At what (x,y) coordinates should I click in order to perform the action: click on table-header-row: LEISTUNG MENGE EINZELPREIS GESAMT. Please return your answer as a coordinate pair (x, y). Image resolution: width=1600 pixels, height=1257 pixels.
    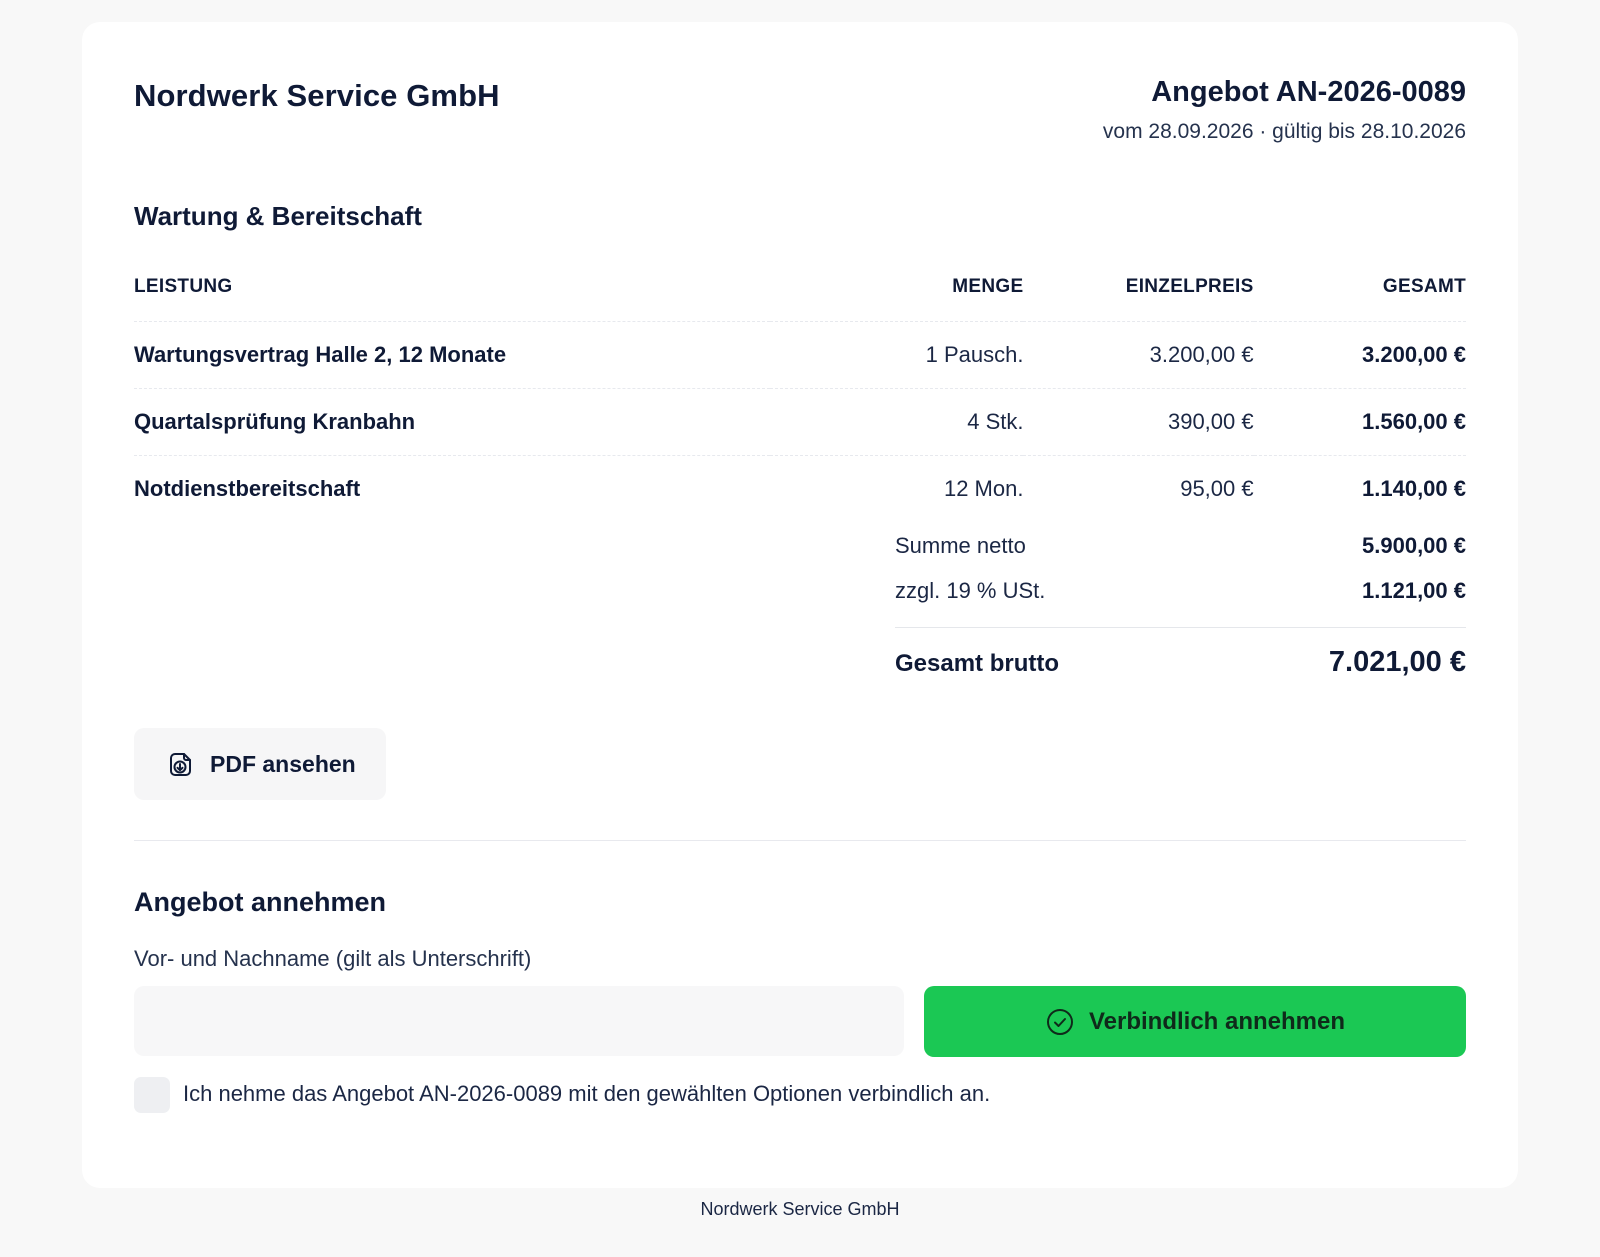
    Looking at the image, I should click on (800, 287).